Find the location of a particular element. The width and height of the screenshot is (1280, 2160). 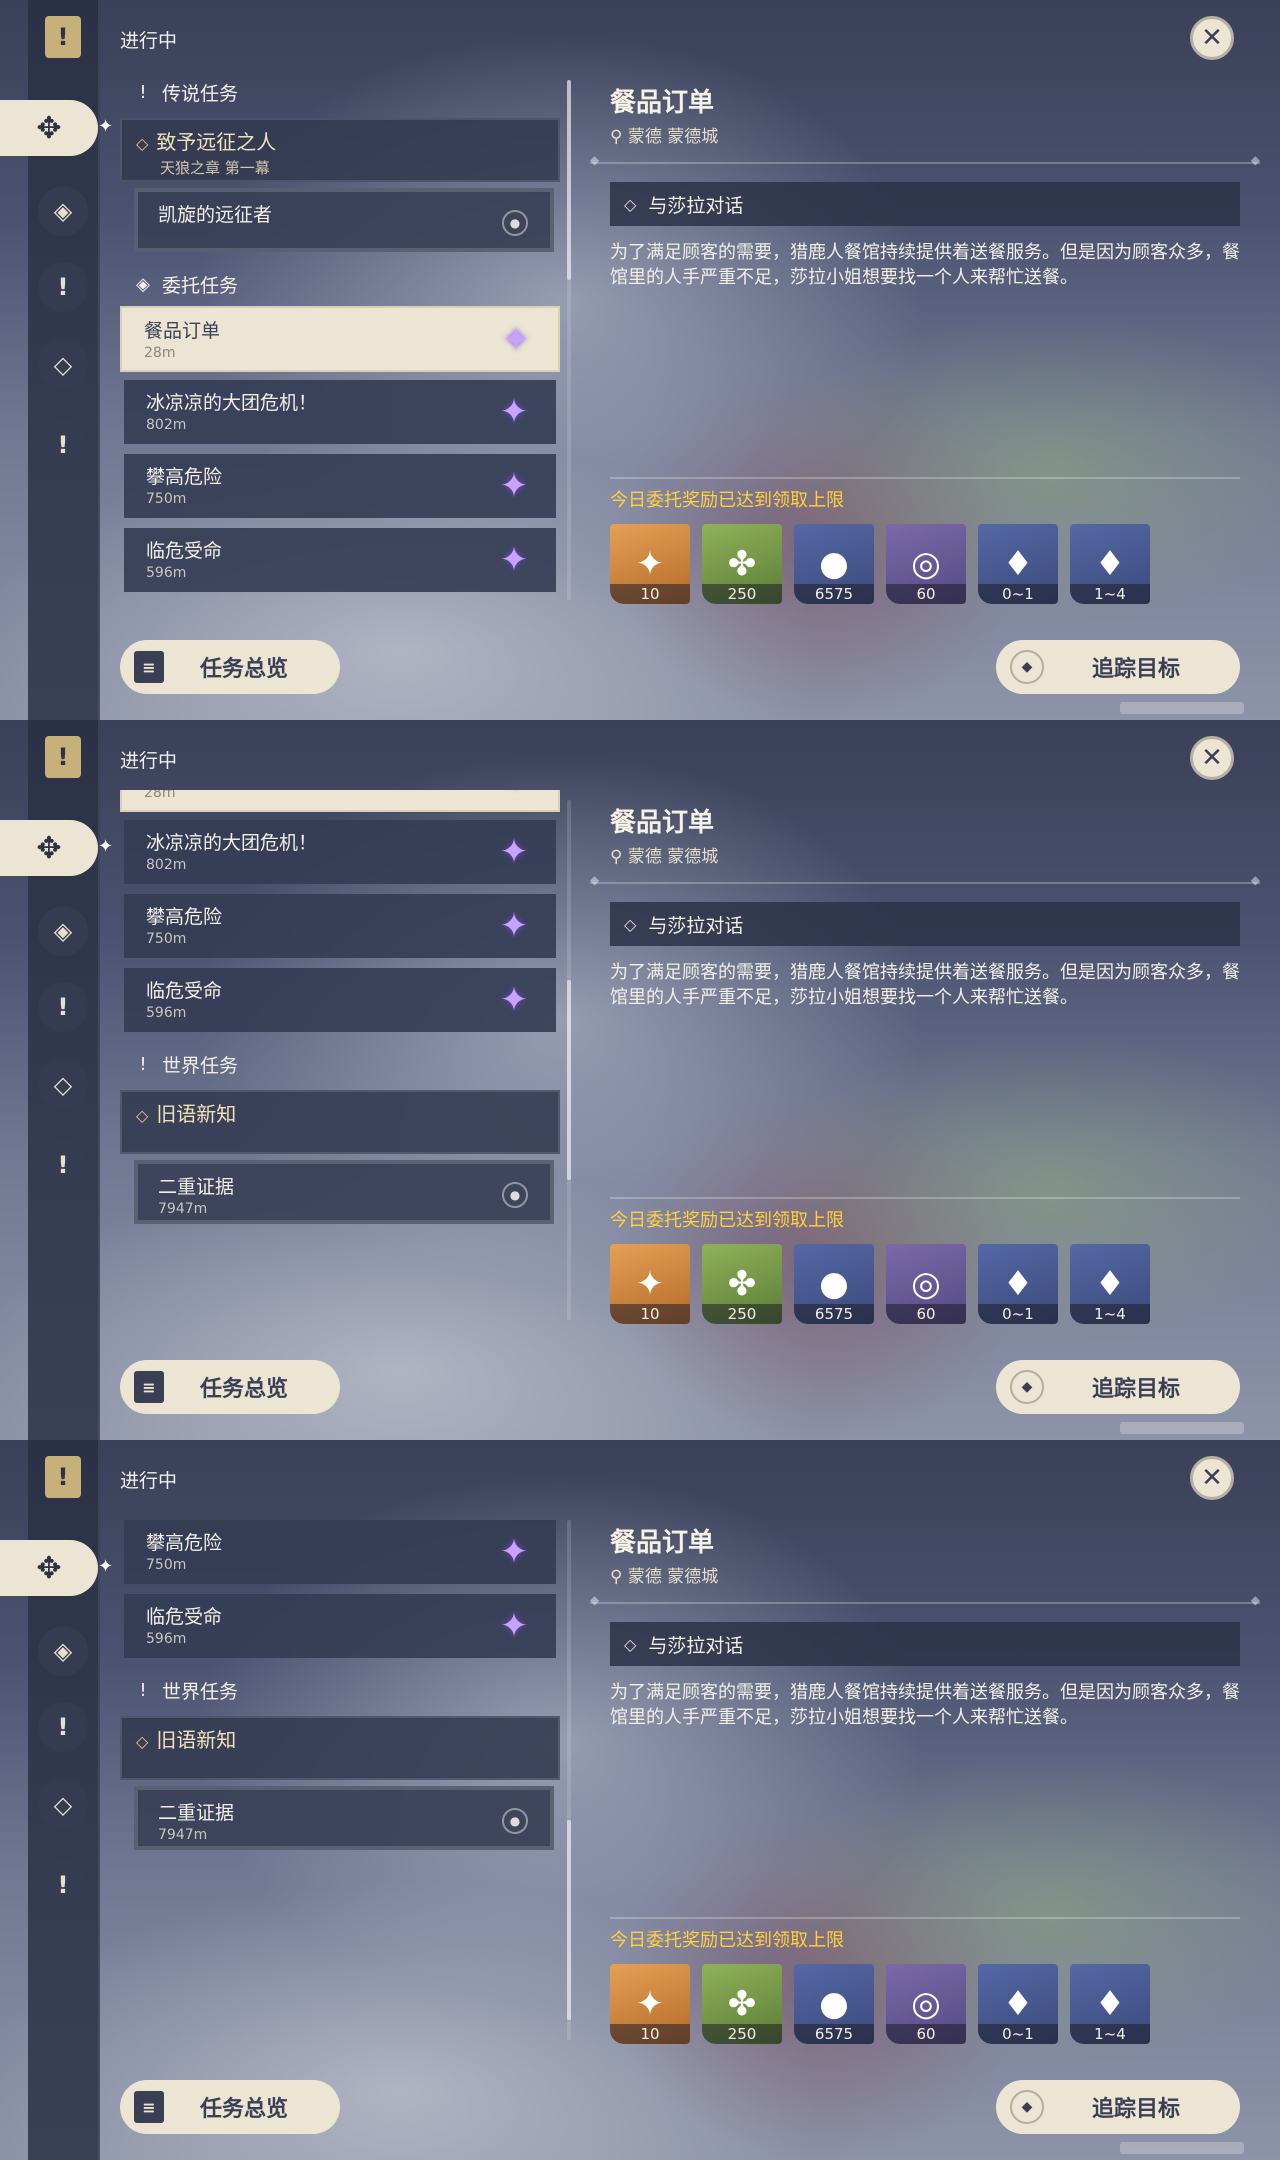

category-commission: ◈ 委托任务 is located at coordinates (340, 284).